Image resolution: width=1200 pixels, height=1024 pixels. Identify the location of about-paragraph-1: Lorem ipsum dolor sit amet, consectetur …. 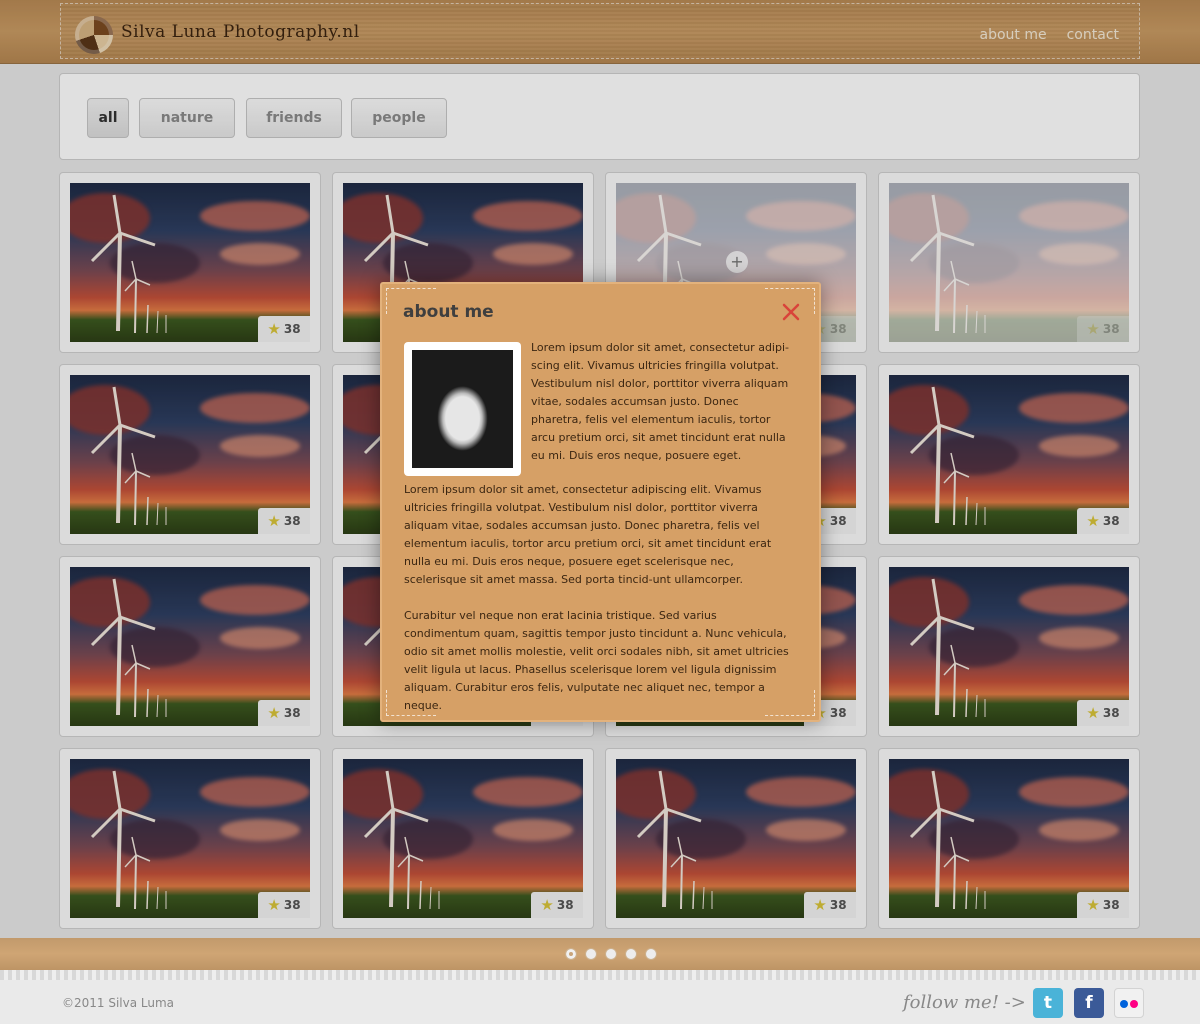
(660, 401).